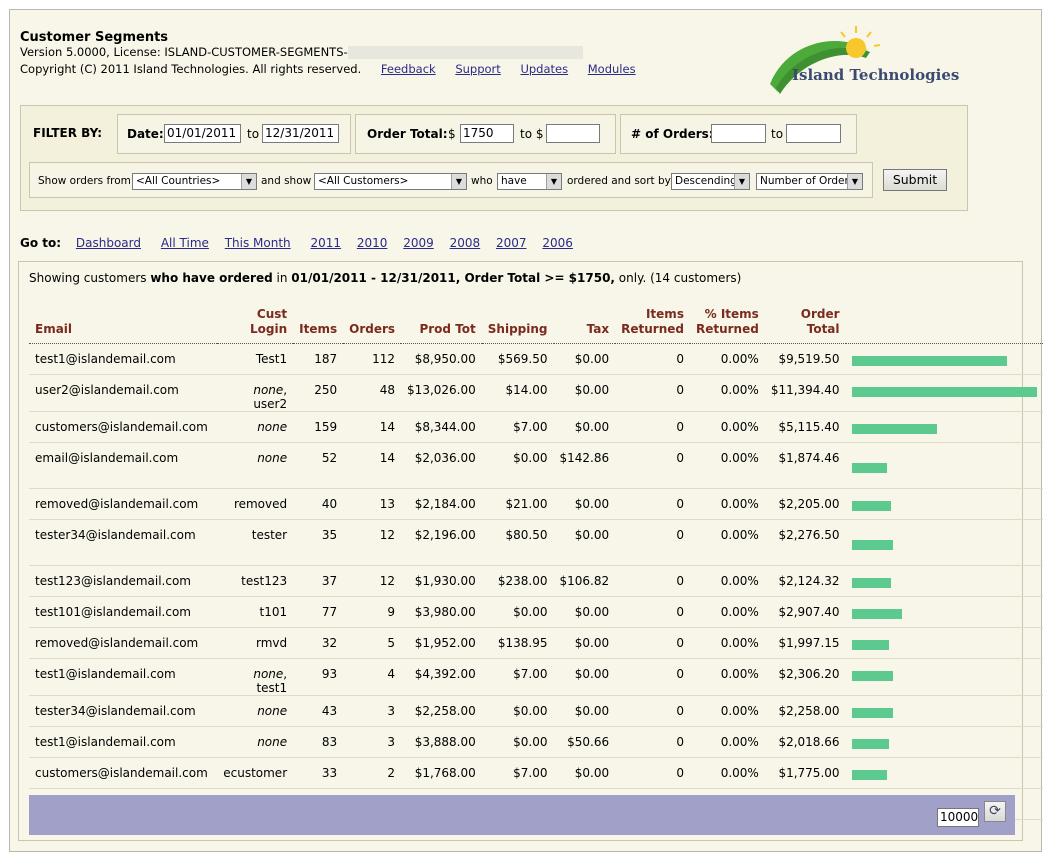 The height and width of the screenshot is (859, 1050). Describe the element at coordinates (372, 711) in the screenshot. I see `orders-cell: 3` at that location.